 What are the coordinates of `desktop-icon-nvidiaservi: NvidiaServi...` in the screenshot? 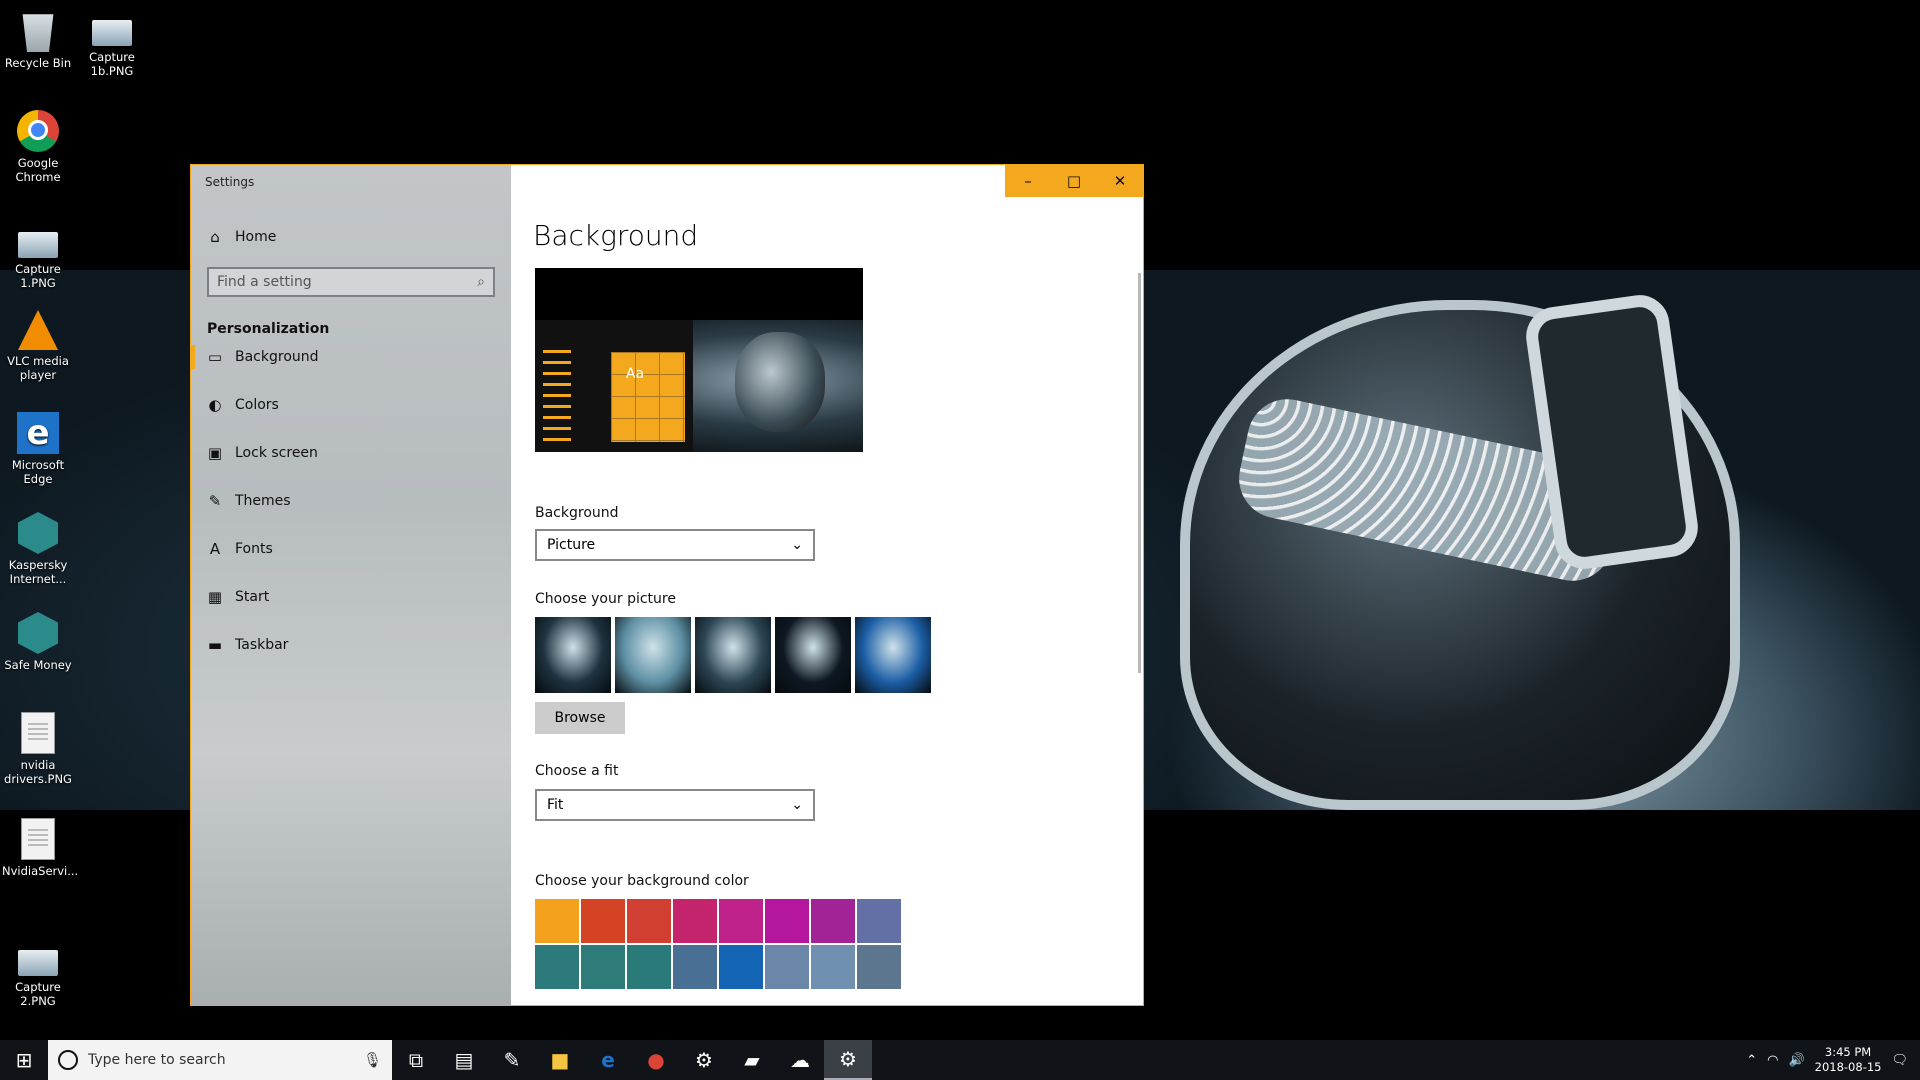 It's located at (40, 848).